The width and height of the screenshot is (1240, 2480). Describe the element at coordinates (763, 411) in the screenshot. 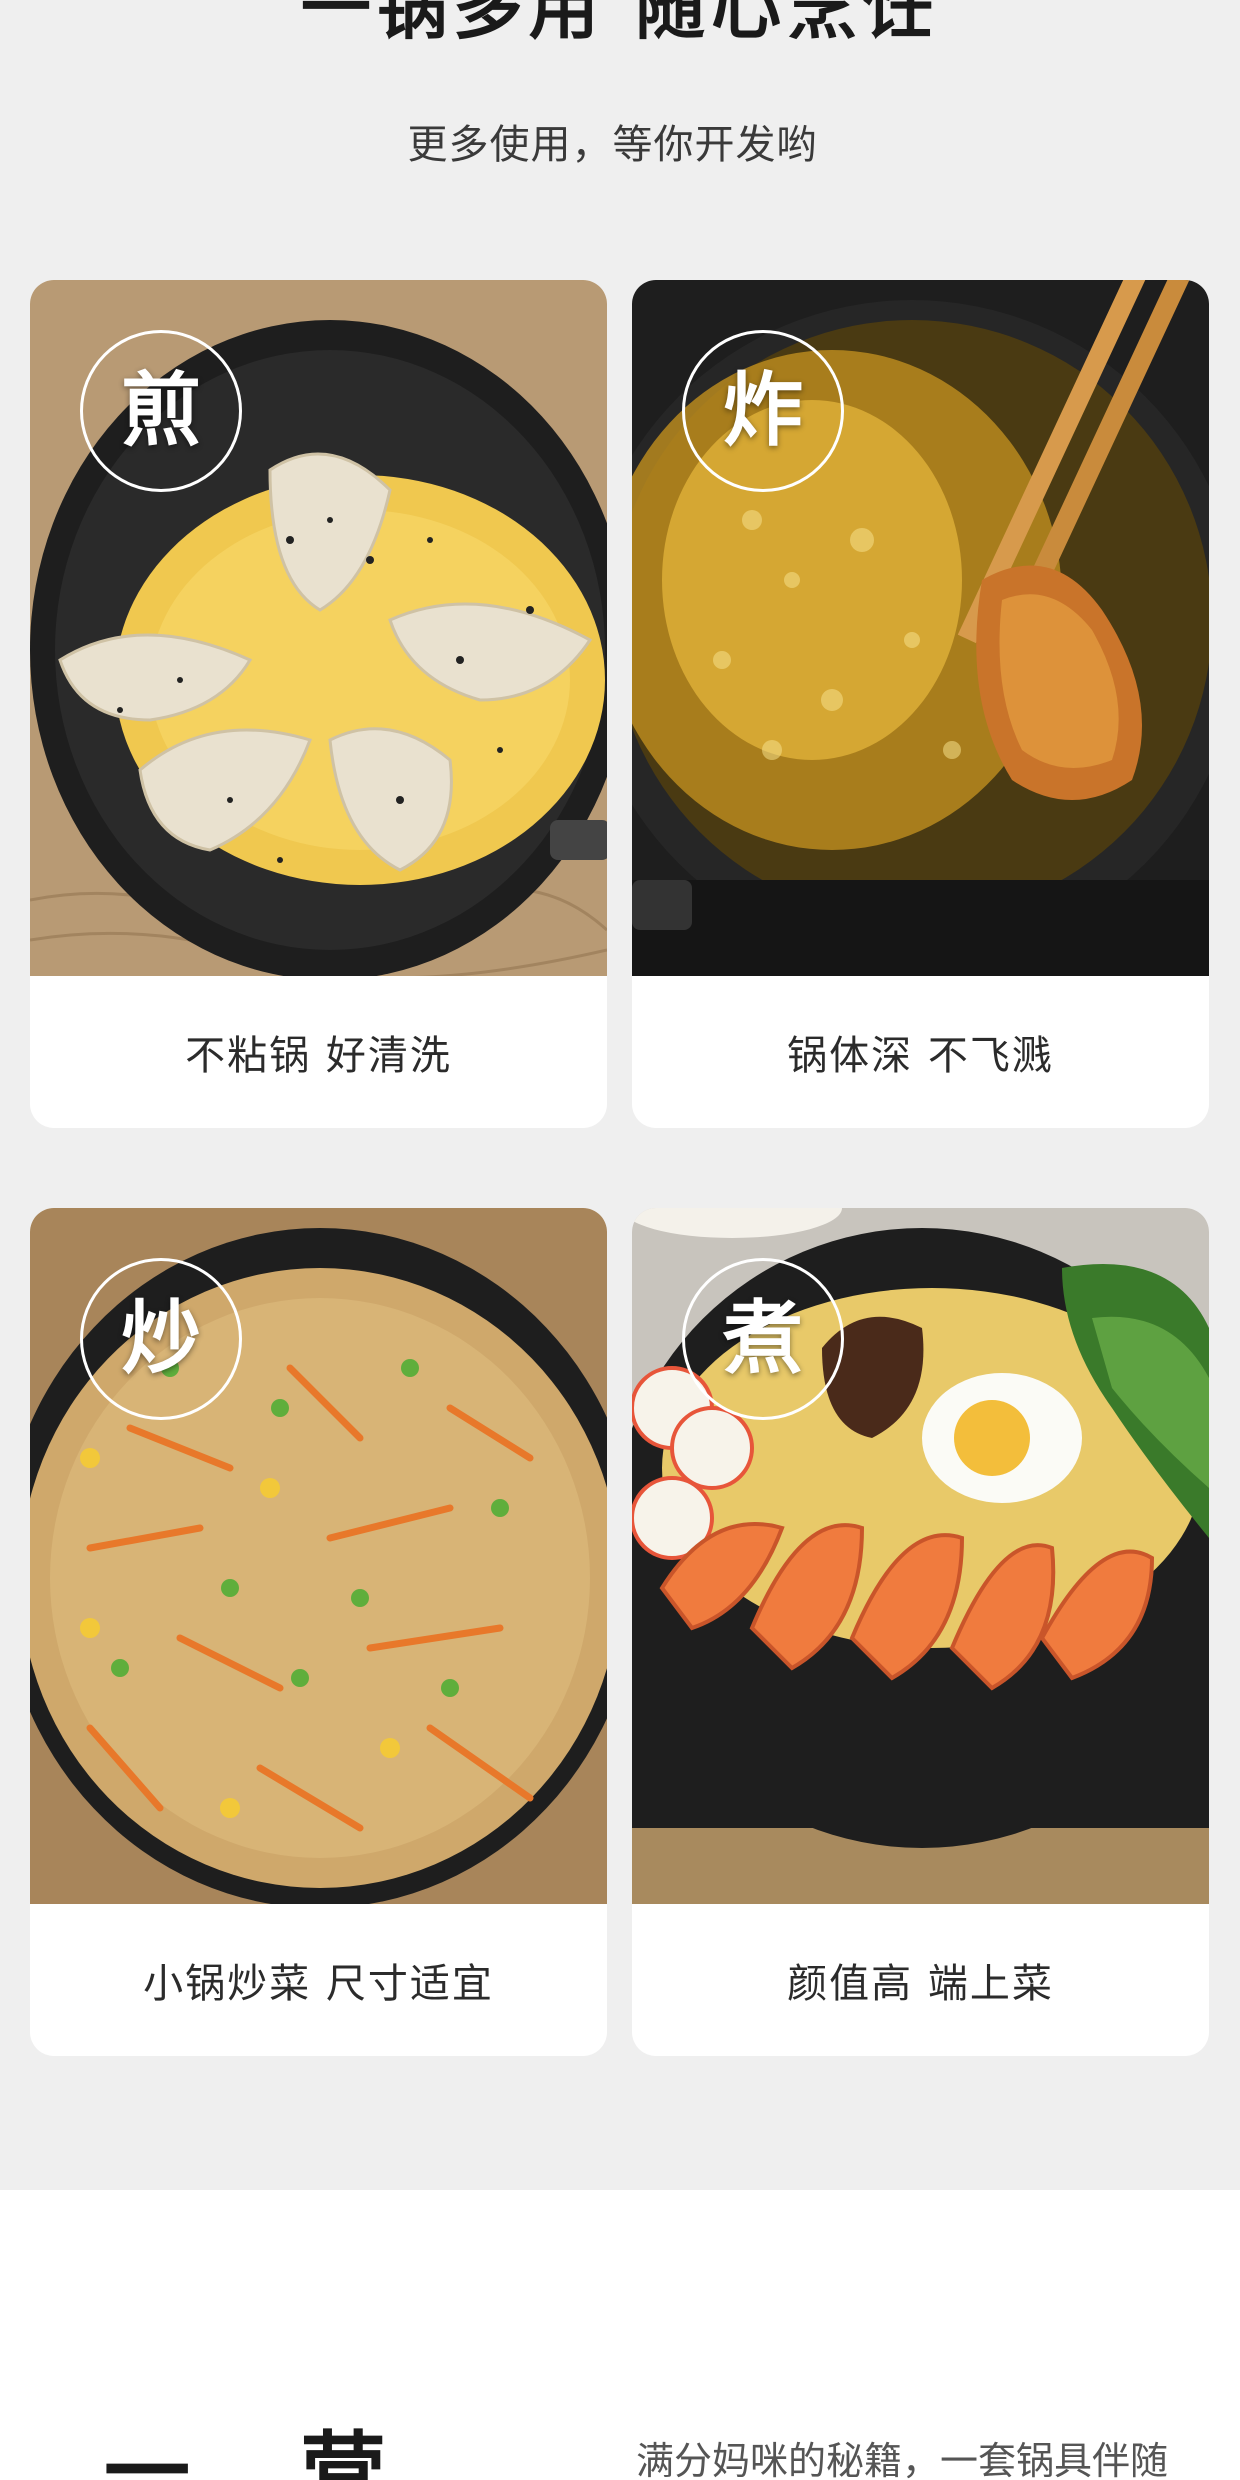

I see `deep-fry-badge-circle: 炸` at that location.